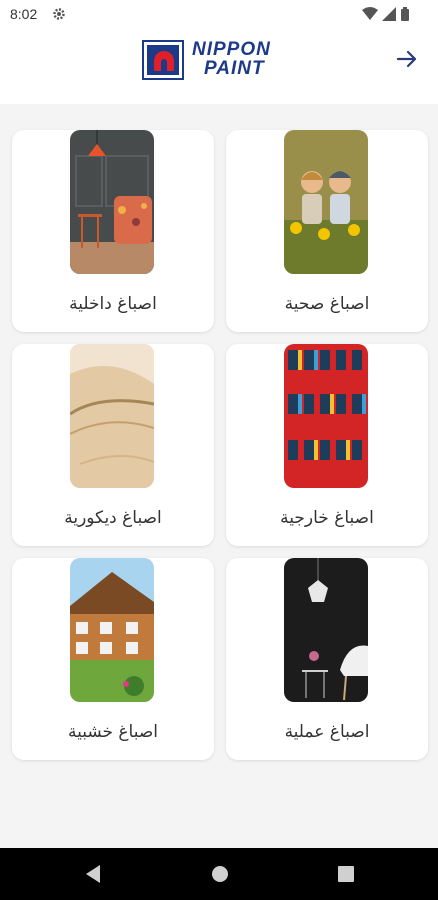 The image size is (438, 900). I want to click on interior-room-image, so click(112, 202).